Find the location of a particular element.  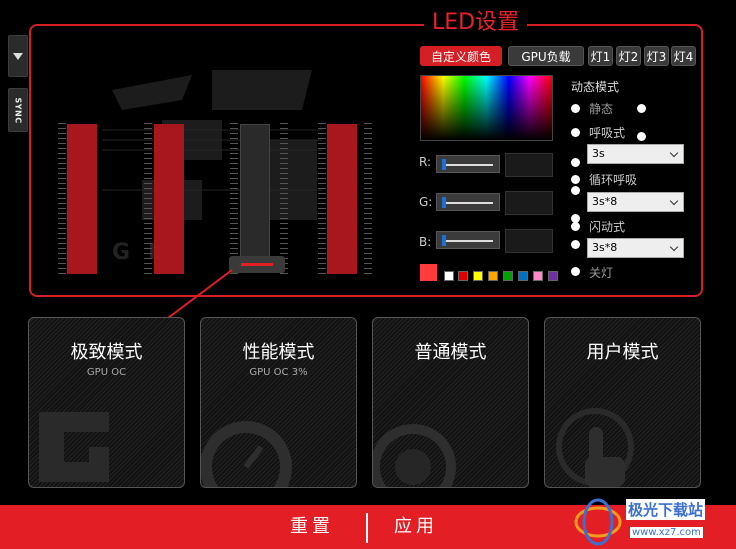

static-radio is located at coordinates (575, 108).